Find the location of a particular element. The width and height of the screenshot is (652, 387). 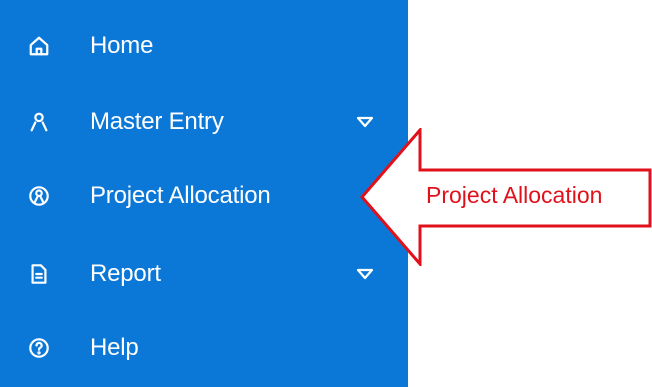

user-circle-icon is located at coordinates (39, 196).